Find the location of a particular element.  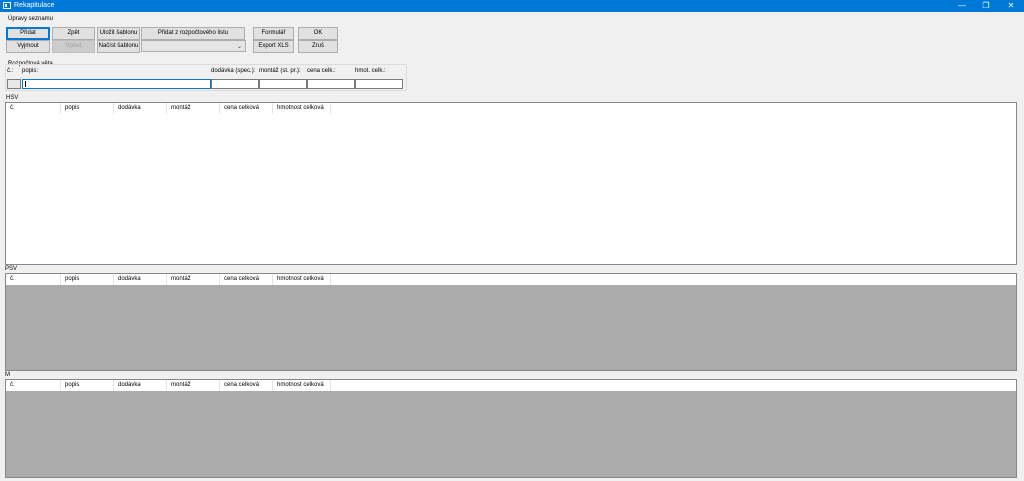

title-bar: Rekapitulace — ❐ ✕ is located at coordinates (512, 6).